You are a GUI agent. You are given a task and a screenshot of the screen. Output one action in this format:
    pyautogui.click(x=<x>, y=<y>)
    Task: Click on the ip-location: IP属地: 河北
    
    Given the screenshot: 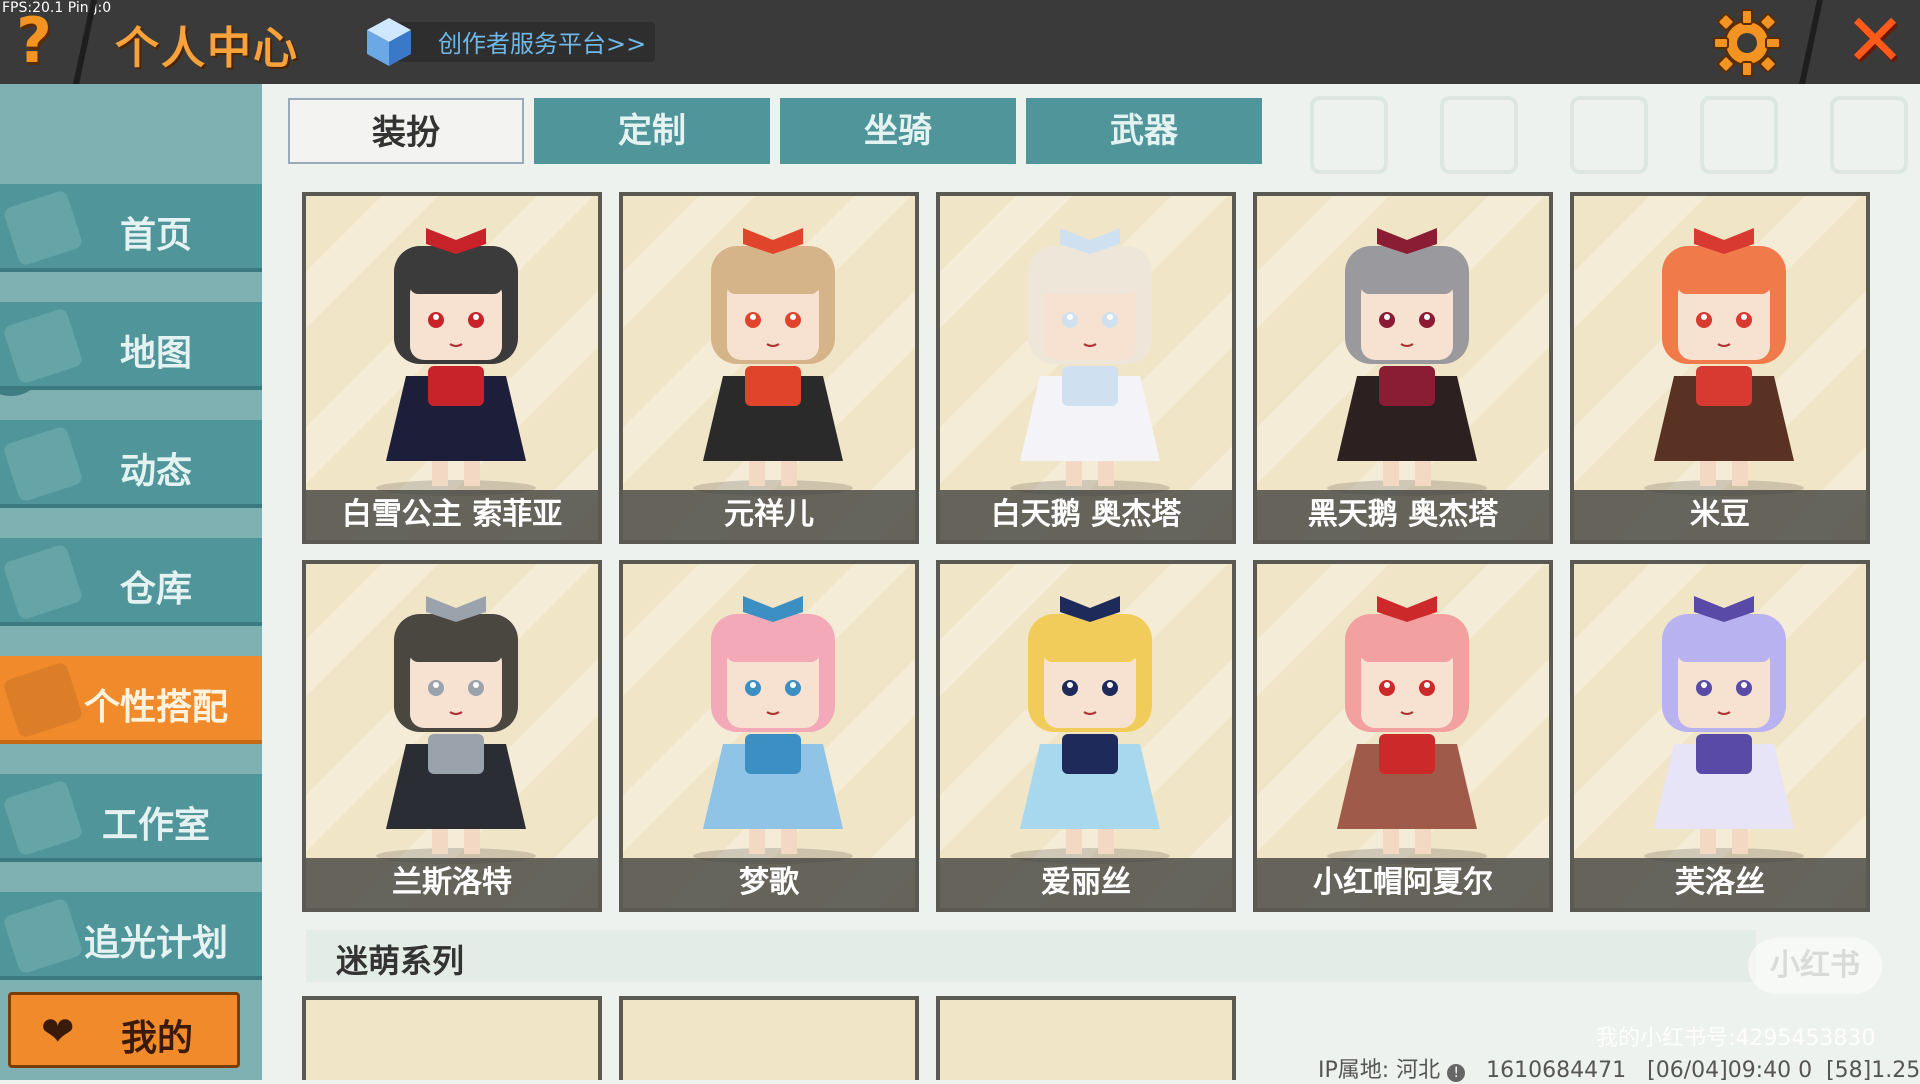 What is the action you would take?
    pyautogui.click(x=1379, y=1070)
    